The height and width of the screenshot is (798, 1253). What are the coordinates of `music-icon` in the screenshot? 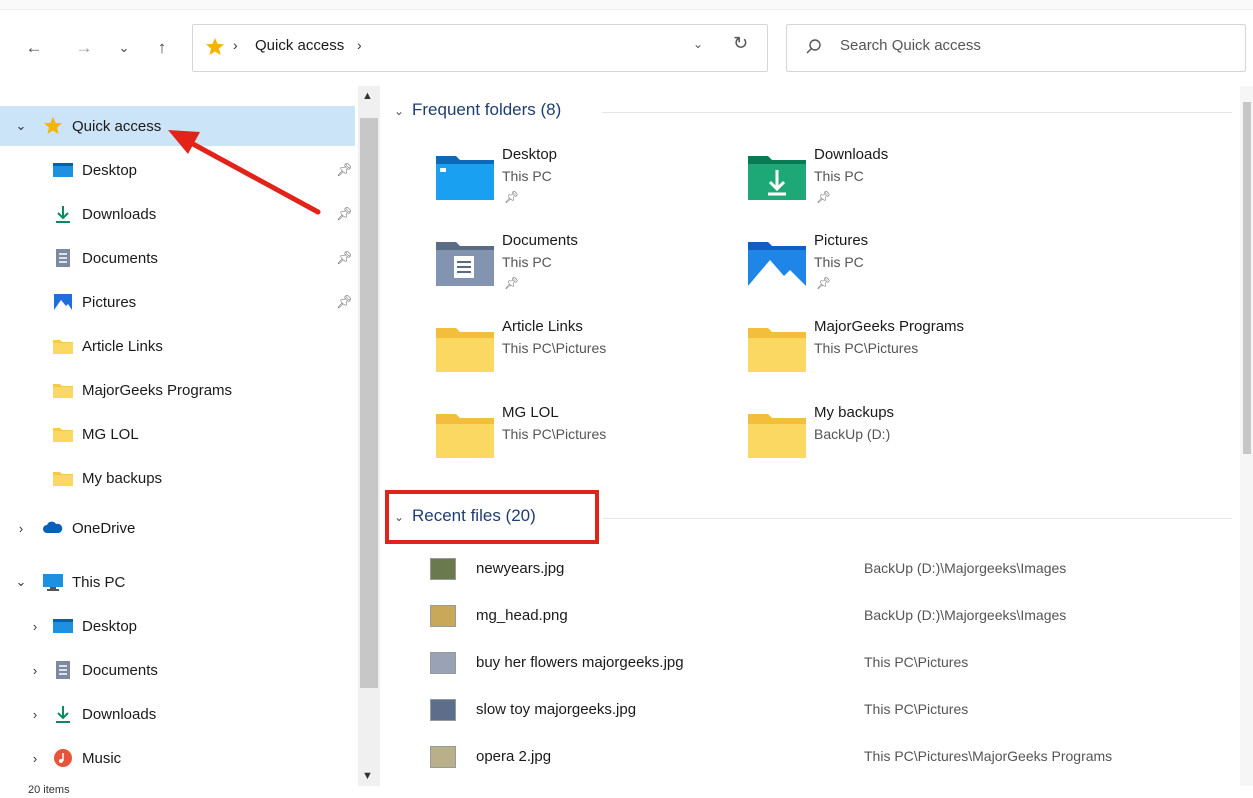 It's located at (63, 758).